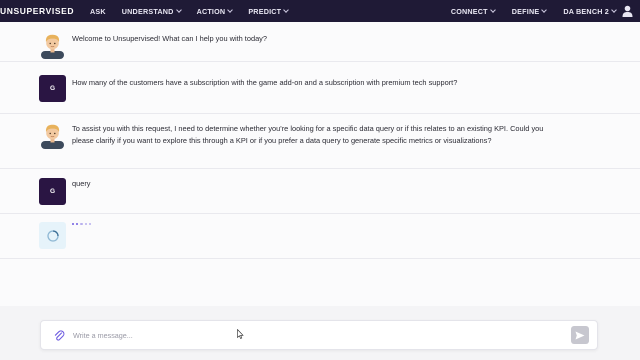 The image size is (640, 360). Describe the element at coordinates (525, 11) in the screenshot. I see `nav-define-label: DEFINE` at that location.